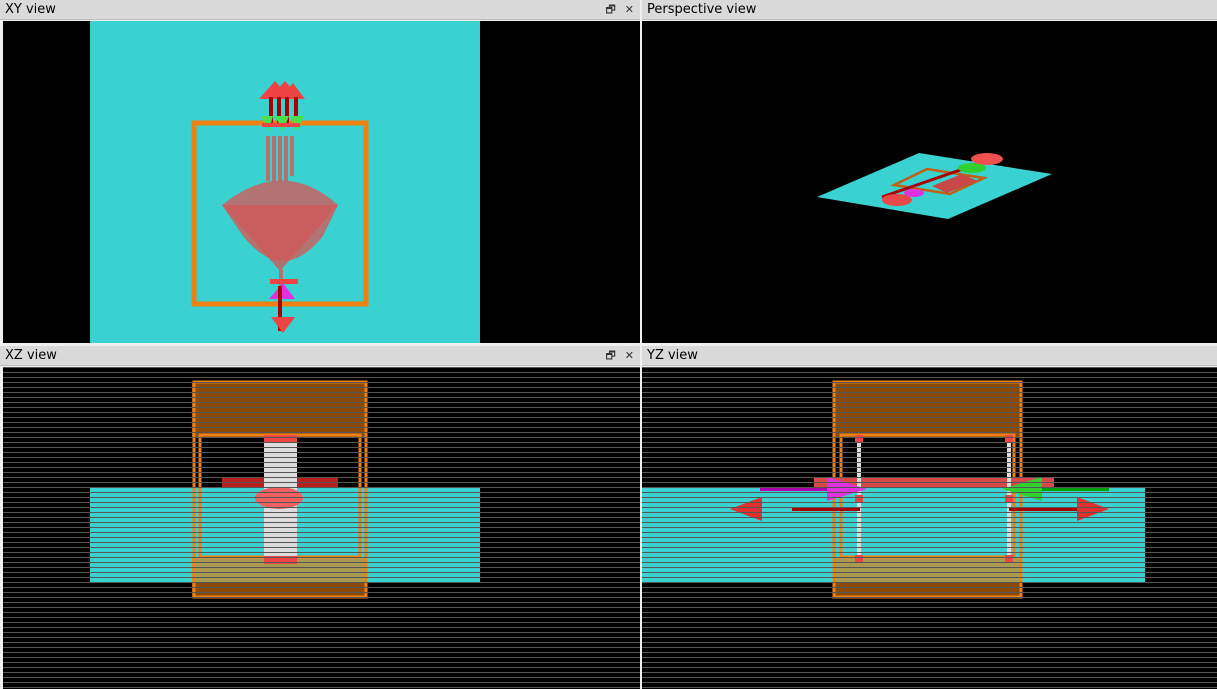 The width and height of the screenshot is (1217, 689). Describe the element at coordinates (320, 356) in the screenshot. I see `xz-view-titlebar: XZ view 🗗 ✕` at that location.